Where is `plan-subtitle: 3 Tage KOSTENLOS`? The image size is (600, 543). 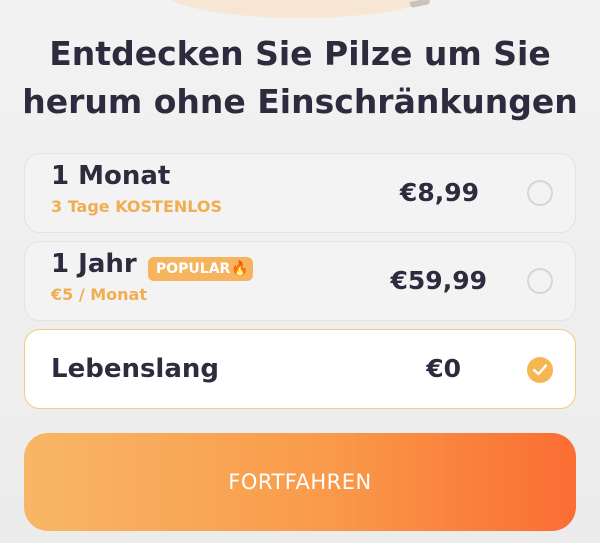 plan-subtitle: 3 Tage KOSTENLOS is located at coordinates (137, 206).